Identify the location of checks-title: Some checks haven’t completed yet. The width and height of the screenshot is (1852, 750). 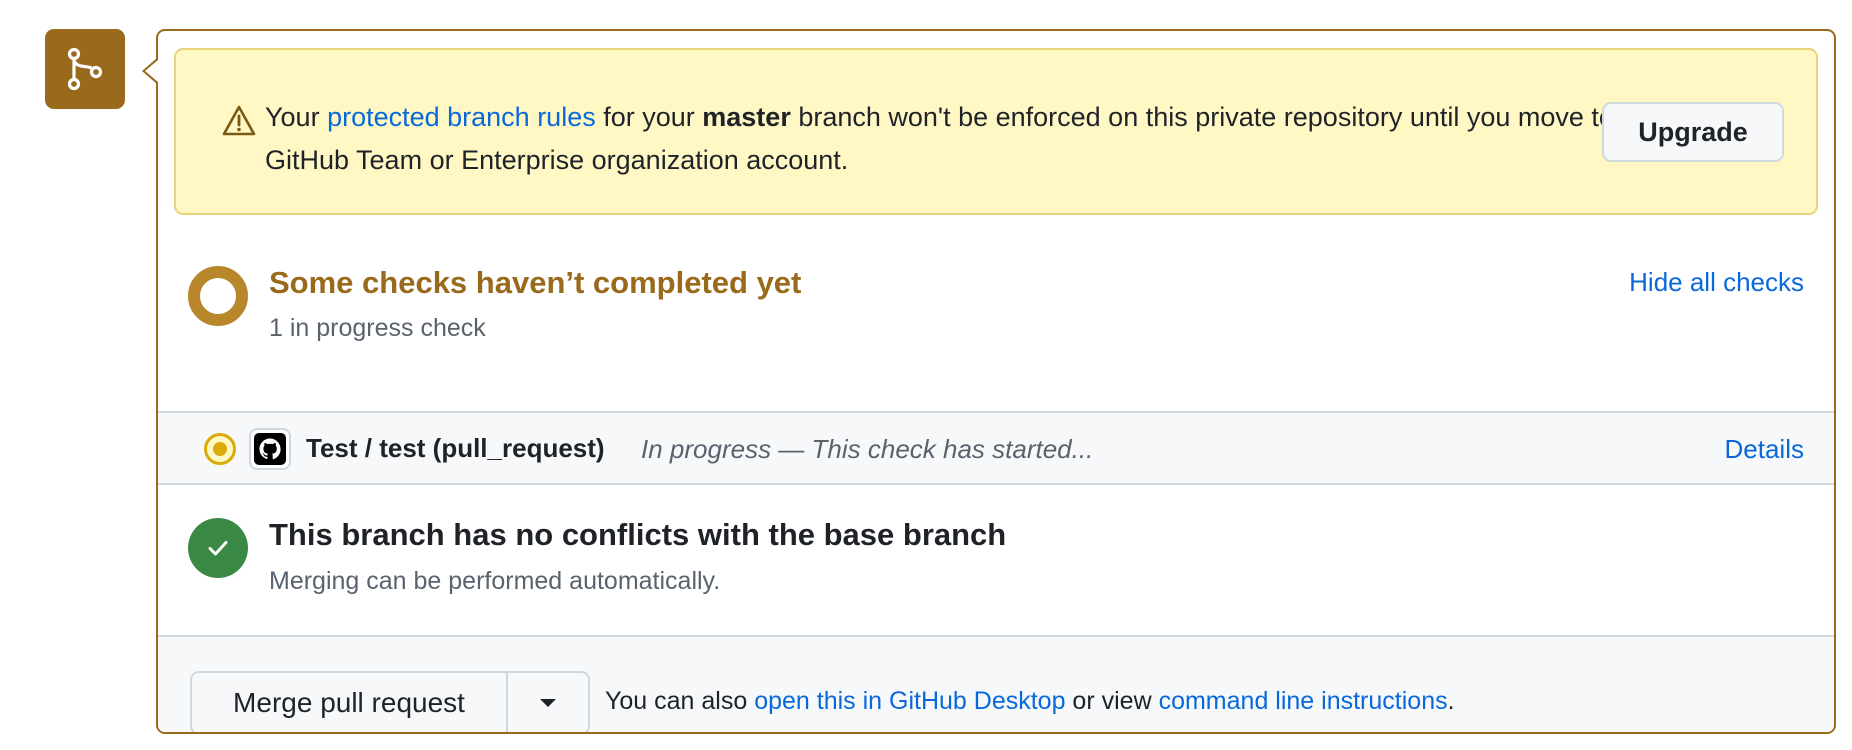
(535, 282).